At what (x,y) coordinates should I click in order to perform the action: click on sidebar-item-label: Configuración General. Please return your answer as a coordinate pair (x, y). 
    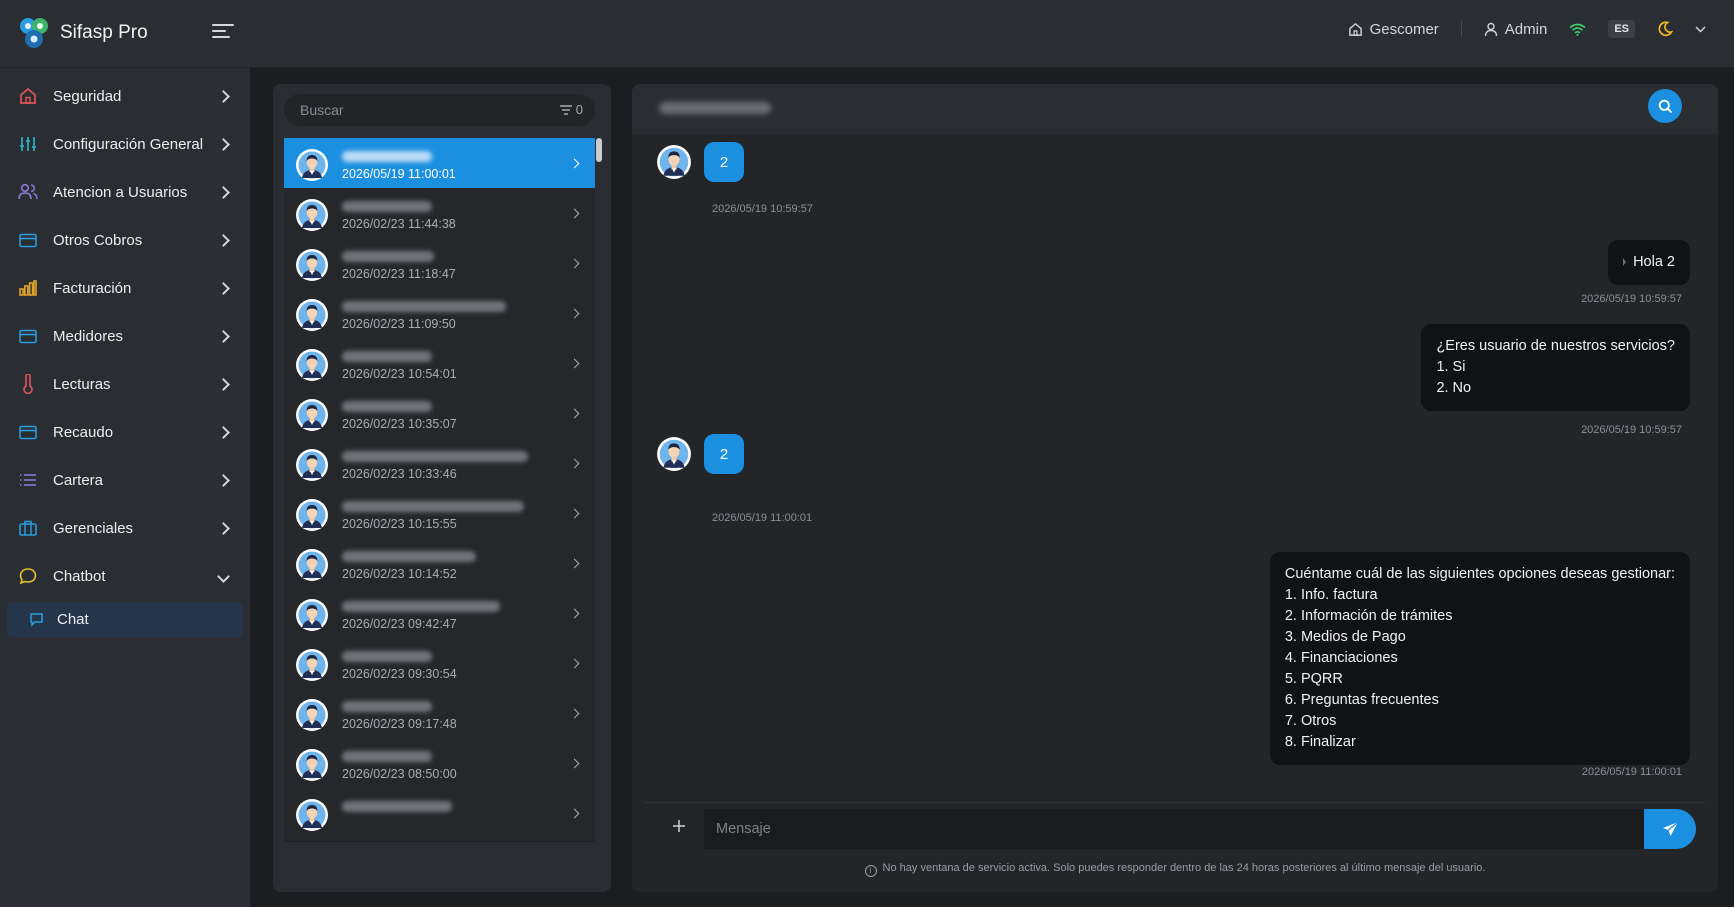
    Looking at the image, I should click on (128, 144).